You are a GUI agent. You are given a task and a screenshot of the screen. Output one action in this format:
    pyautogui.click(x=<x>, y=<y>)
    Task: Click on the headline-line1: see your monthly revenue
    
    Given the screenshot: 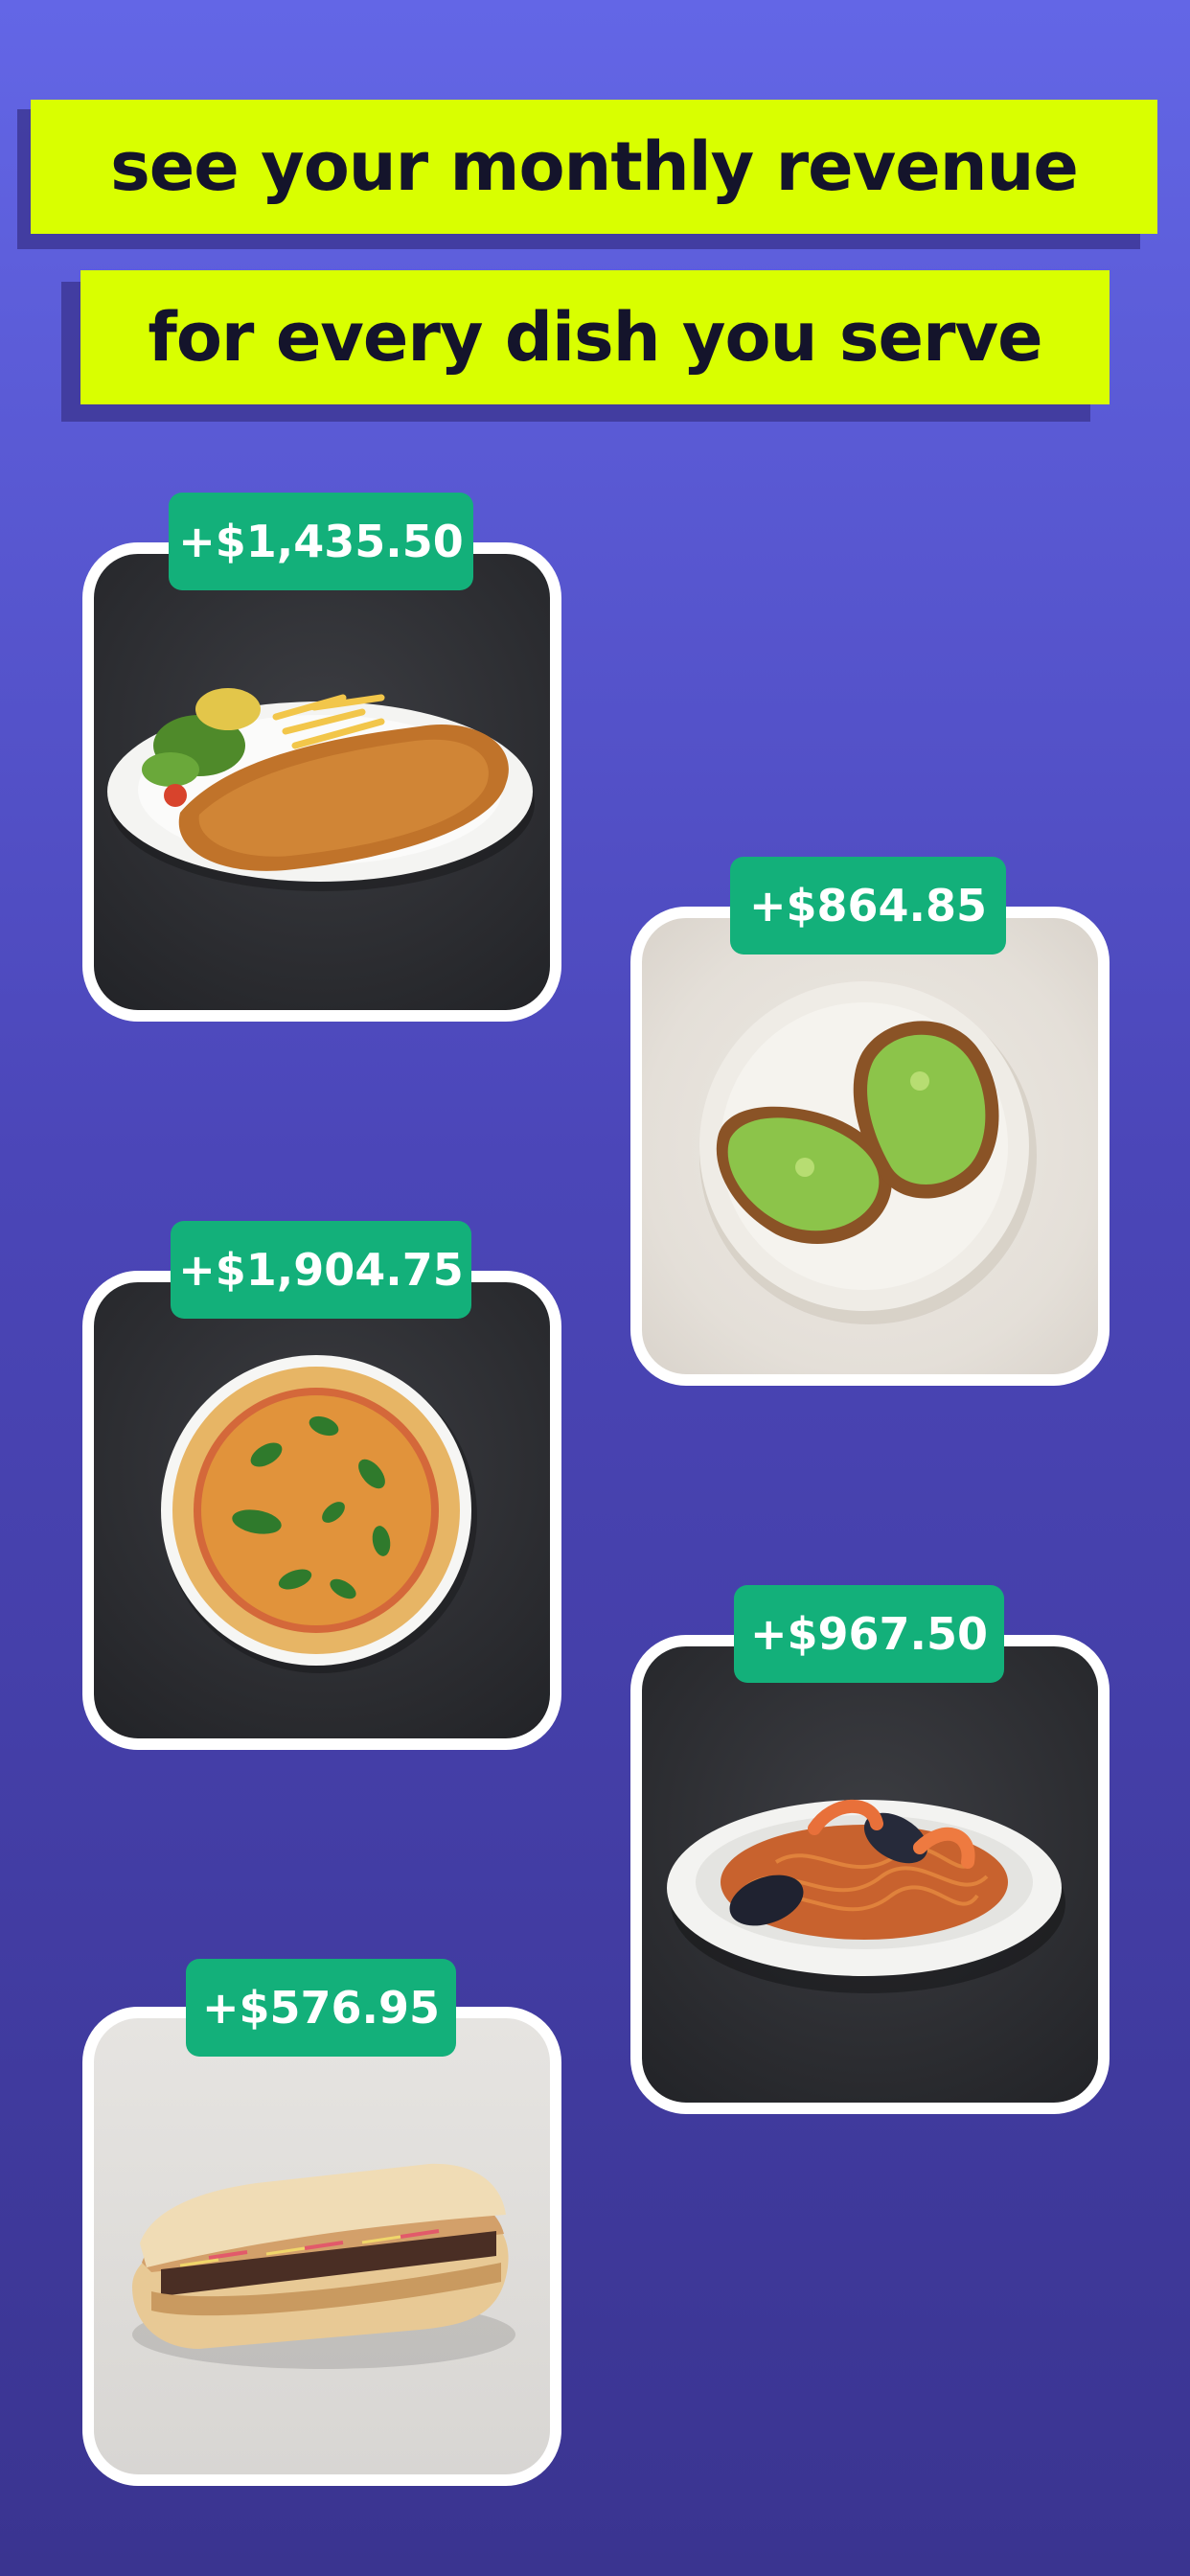 What is the action you would take?
    pyautogui.click(x=594, y=167)
    